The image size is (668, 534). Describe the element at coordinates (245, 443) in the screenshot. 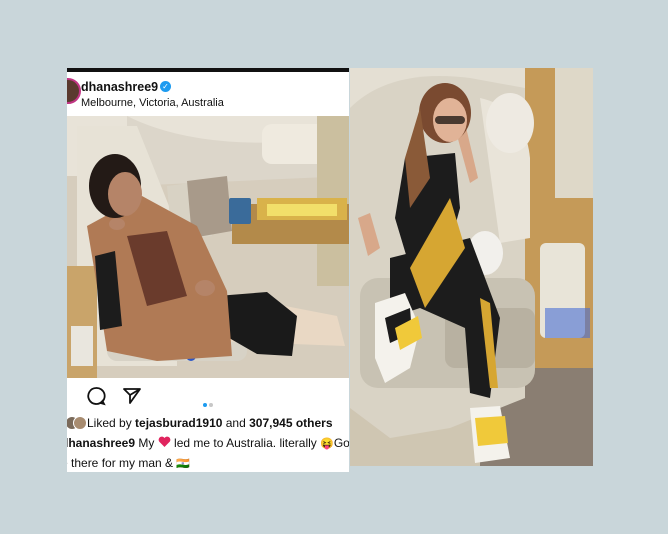

I see `caption-text-2: led me to Australia. literally` at that location.